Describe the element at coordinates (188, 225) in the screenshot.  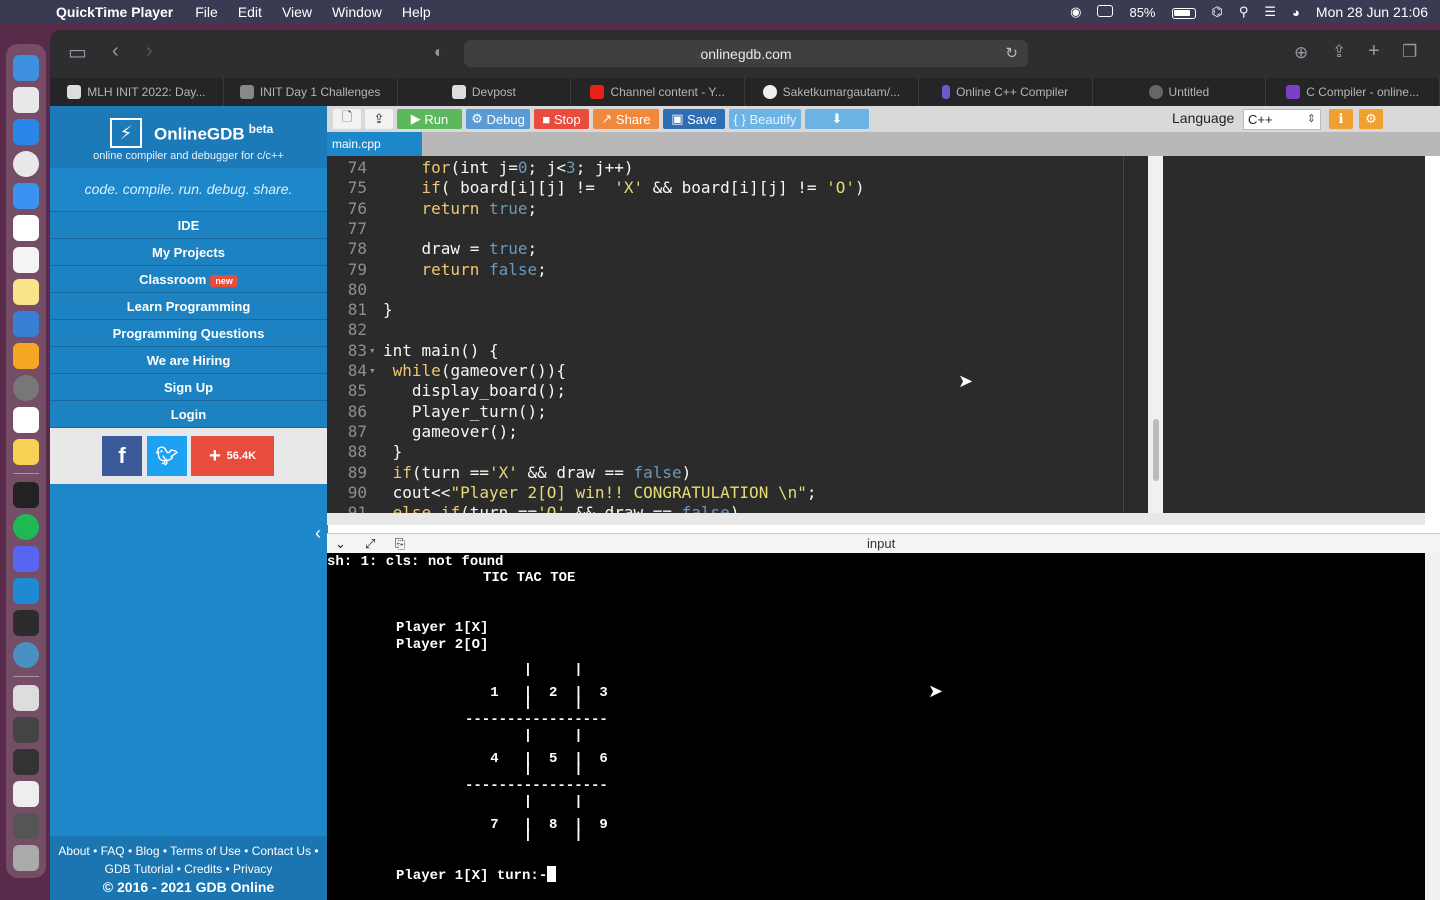
I see `nav-ide: IDE` at that location.